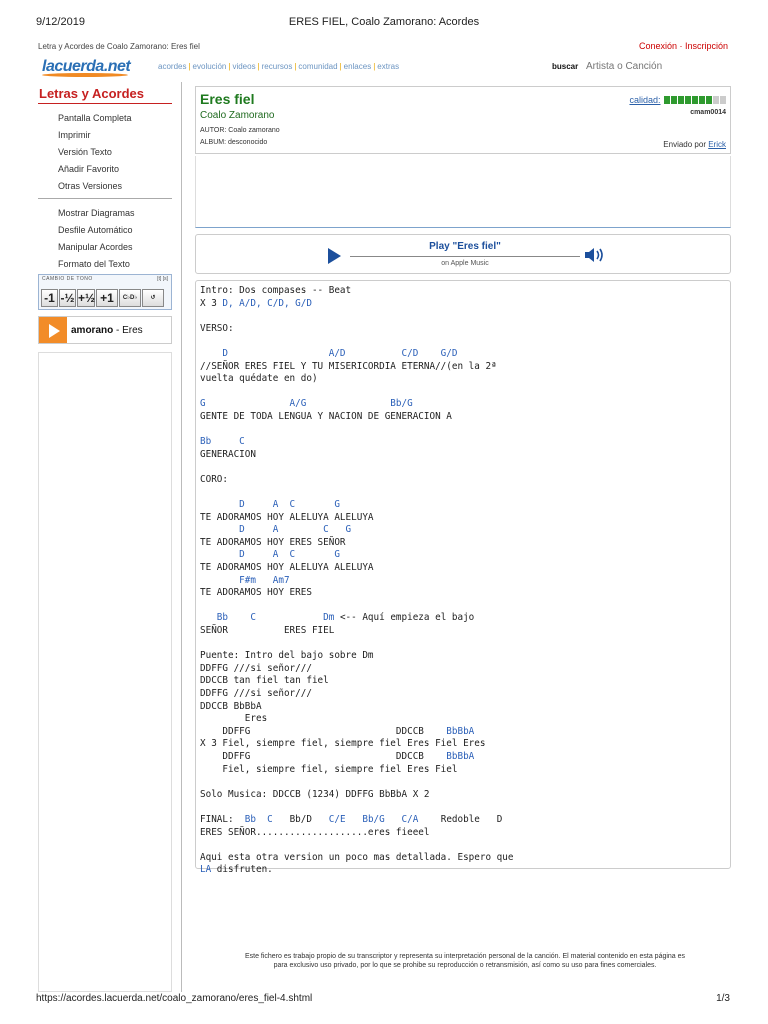  I want to click on sidebar-play-button, so click(53, 330).